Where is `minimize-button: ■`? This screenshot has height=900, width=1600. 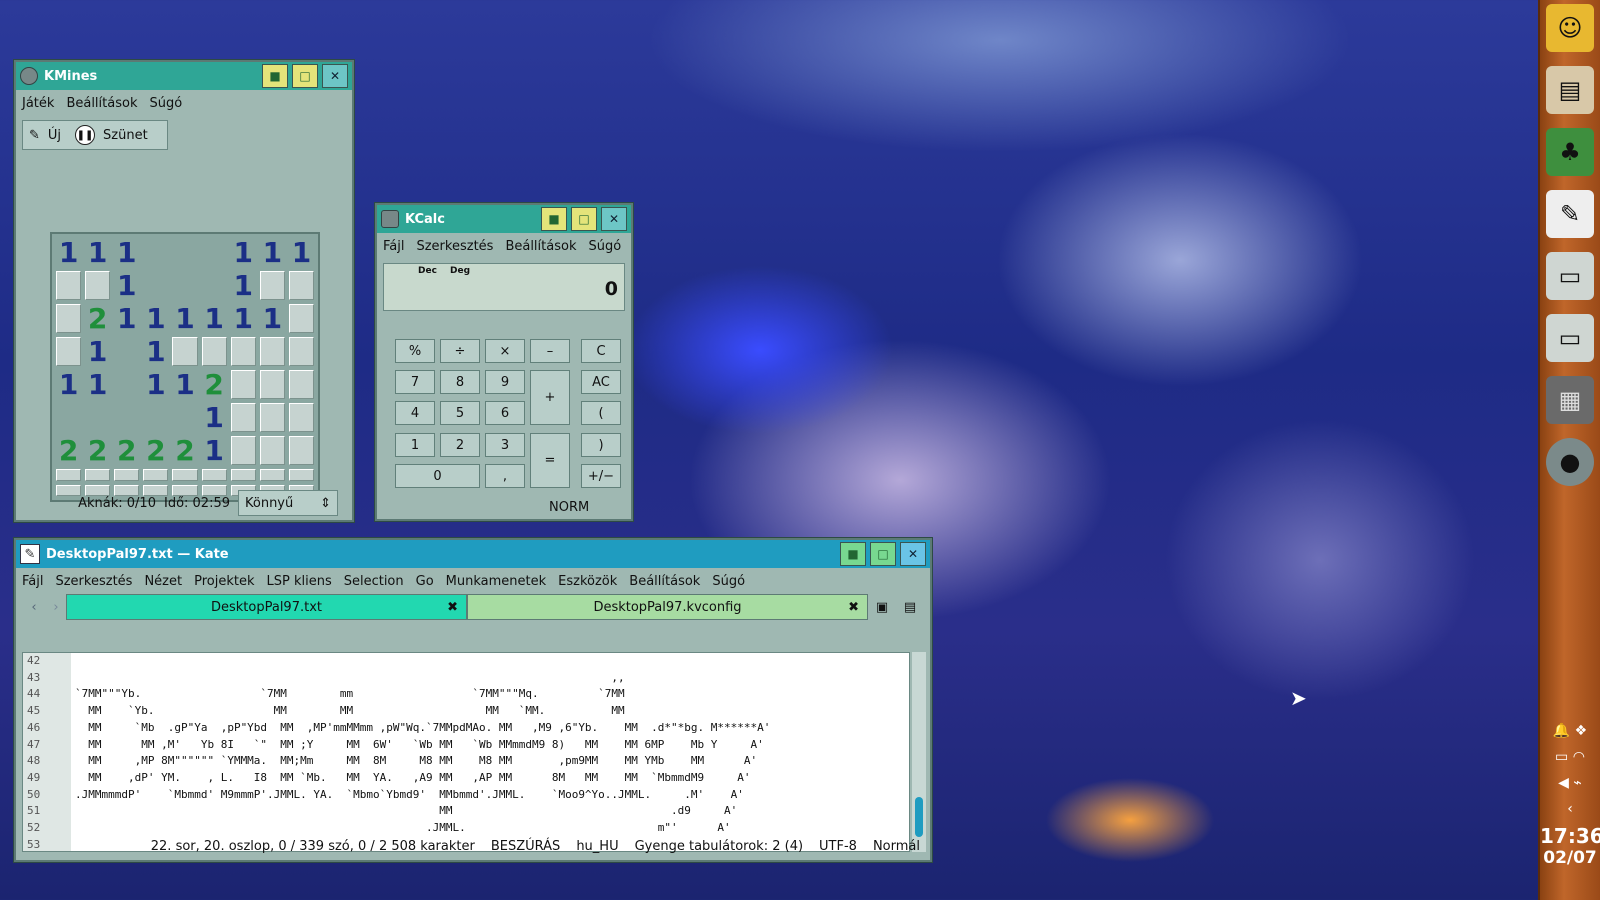 minimize-button: ■ is located at coordinates (554, 219).